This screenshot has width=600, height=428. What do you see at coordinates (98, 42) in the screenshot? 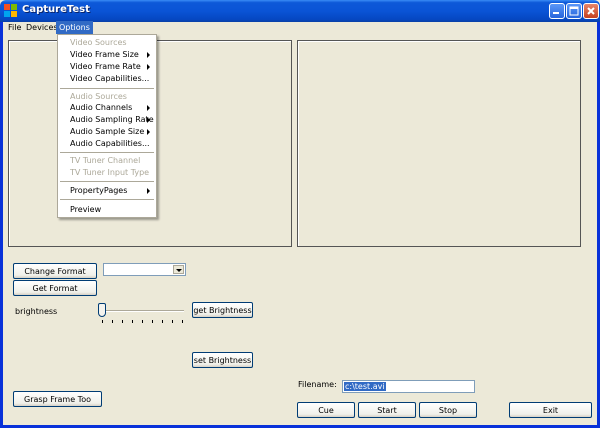
I see `menu-item-video-sources: Video Sources` at bounding box center [98, 42].